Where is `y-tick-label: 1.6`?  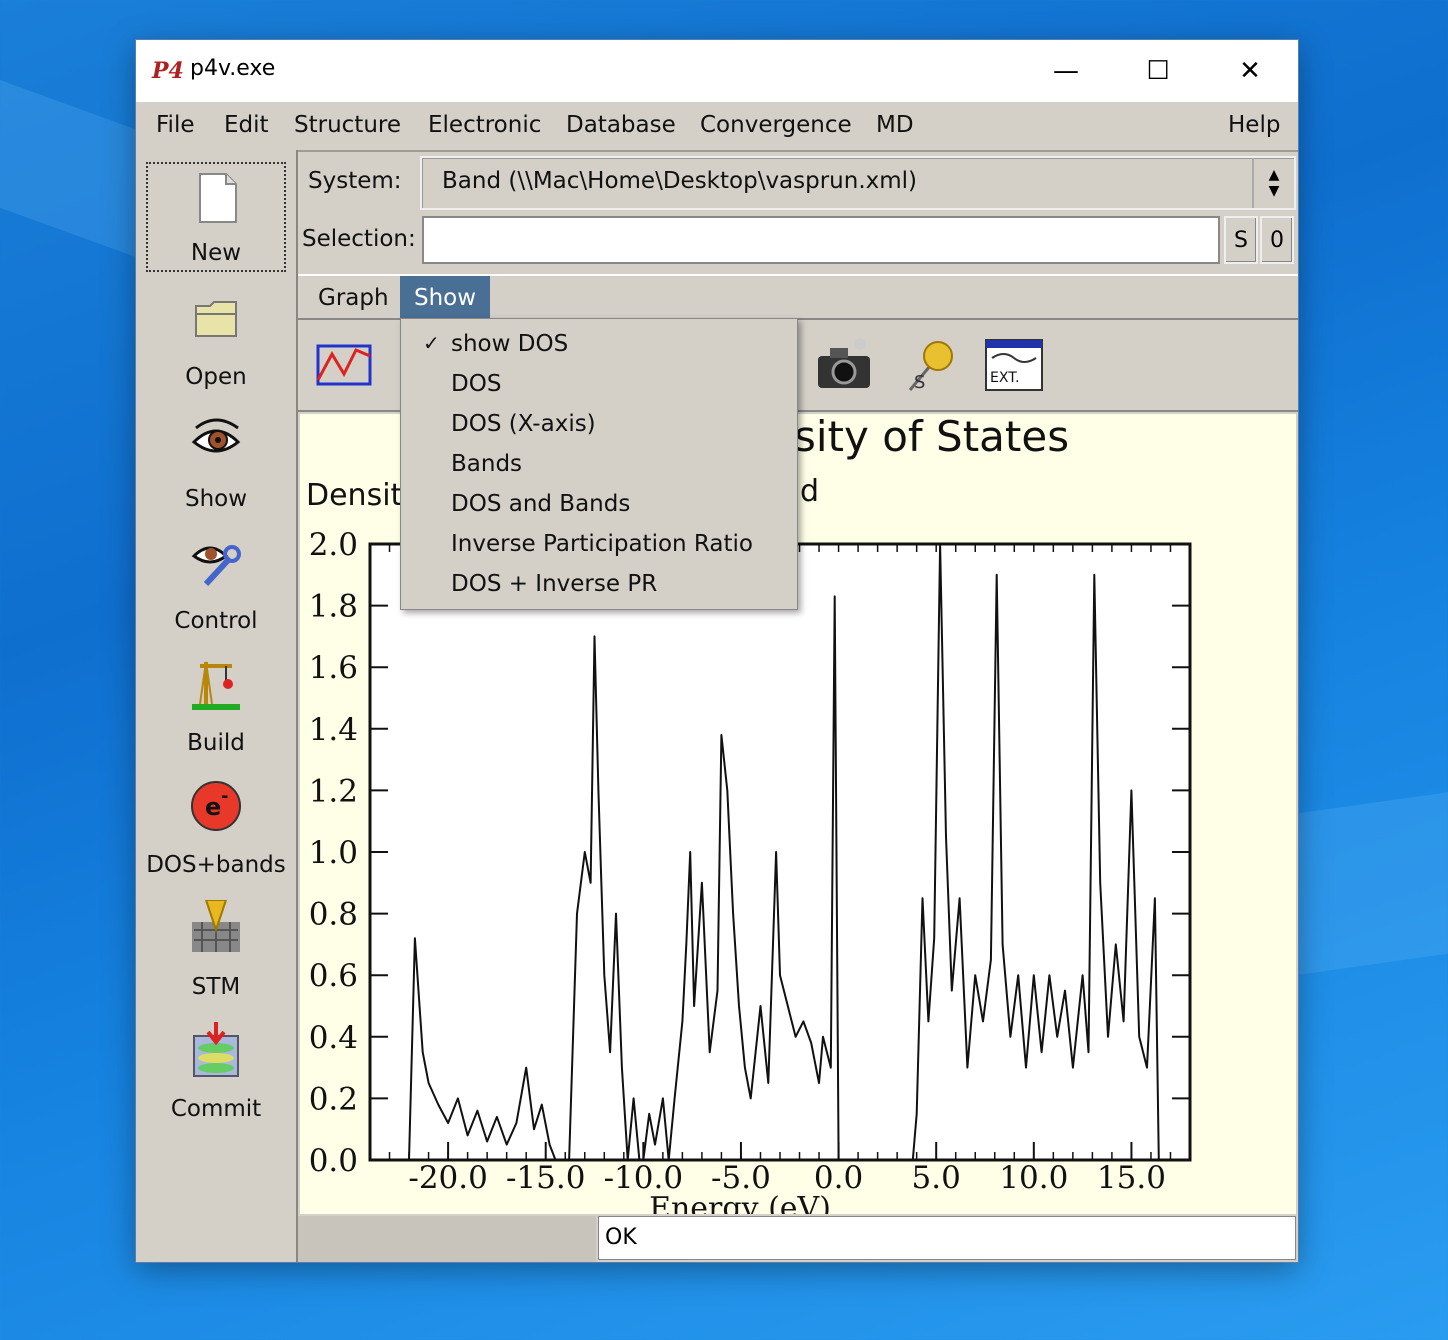 y-tick-label: 1.6 is located at coordinates (333, 668).